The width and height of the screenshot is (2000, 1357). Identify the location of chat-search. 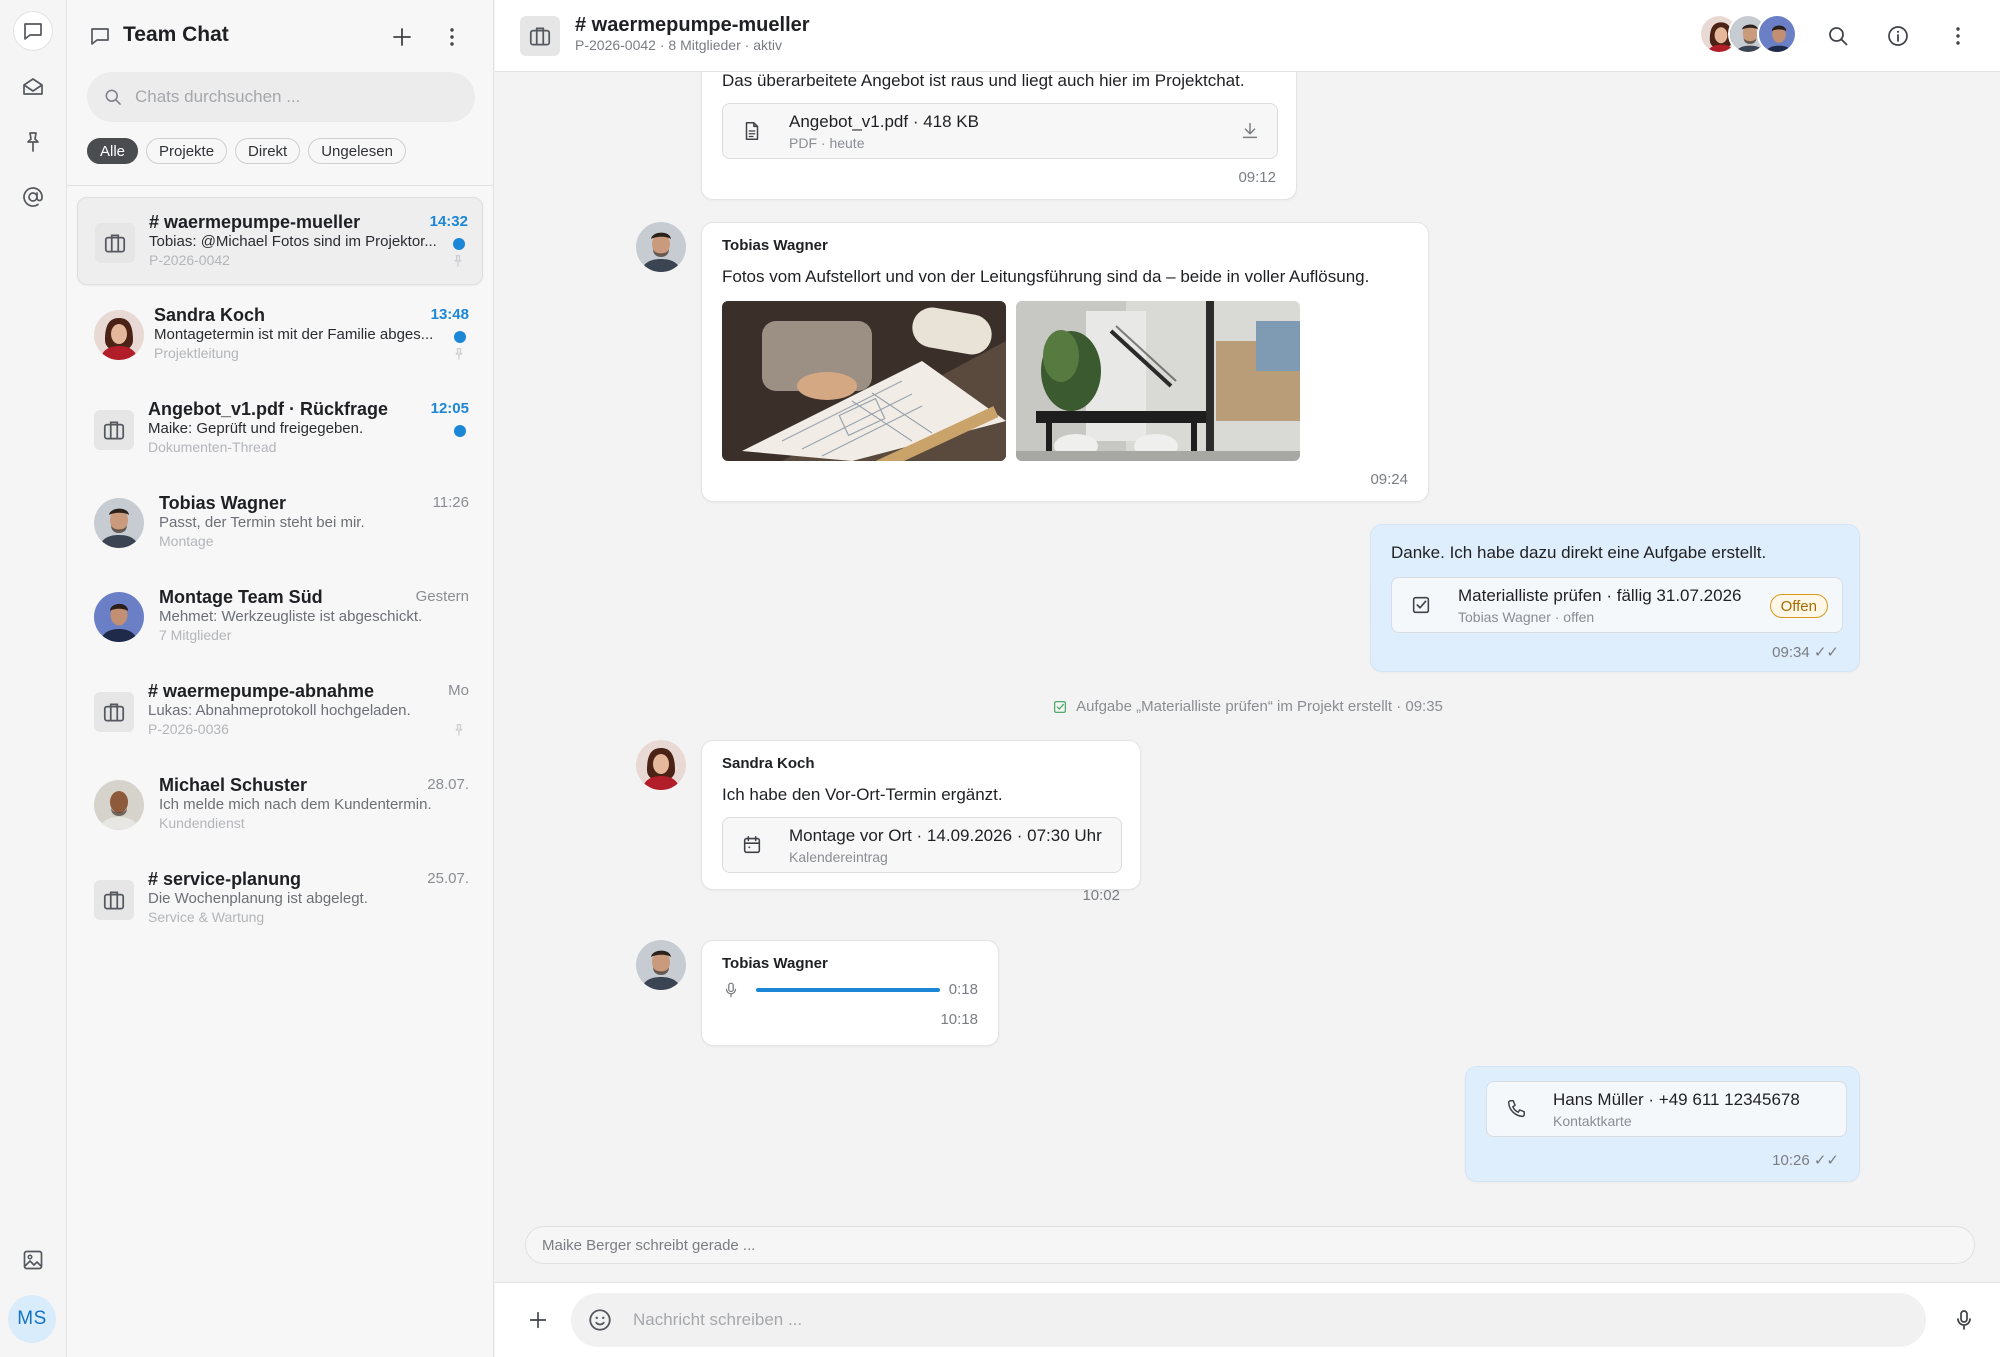
(281, 97).